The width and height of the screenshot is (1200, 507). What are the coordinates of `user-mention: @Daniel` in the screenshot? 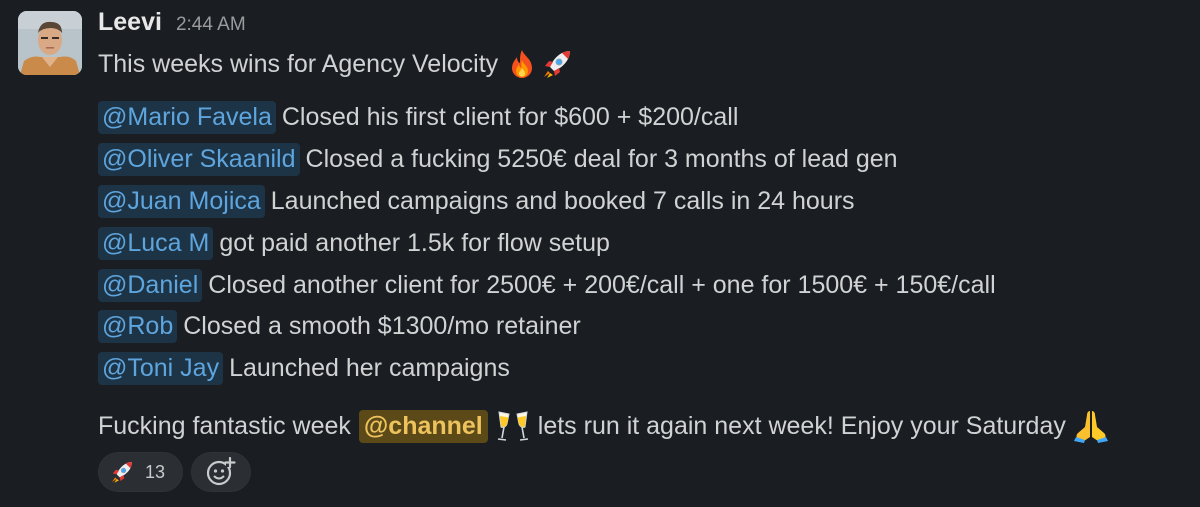 It's located at (150, 285).